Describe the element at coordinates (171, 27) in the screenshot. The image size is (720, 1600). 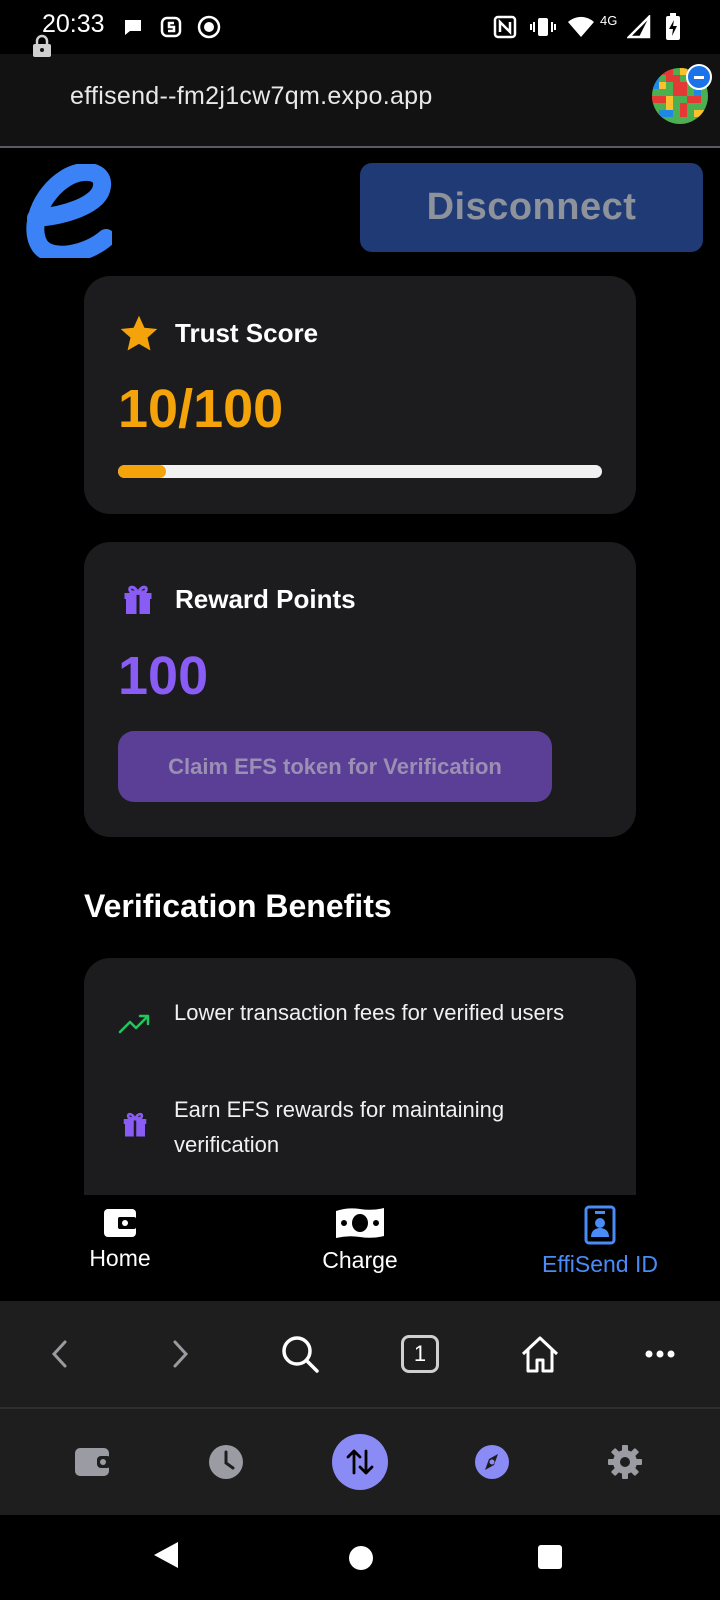
I see `app-notification-icon` at that location.